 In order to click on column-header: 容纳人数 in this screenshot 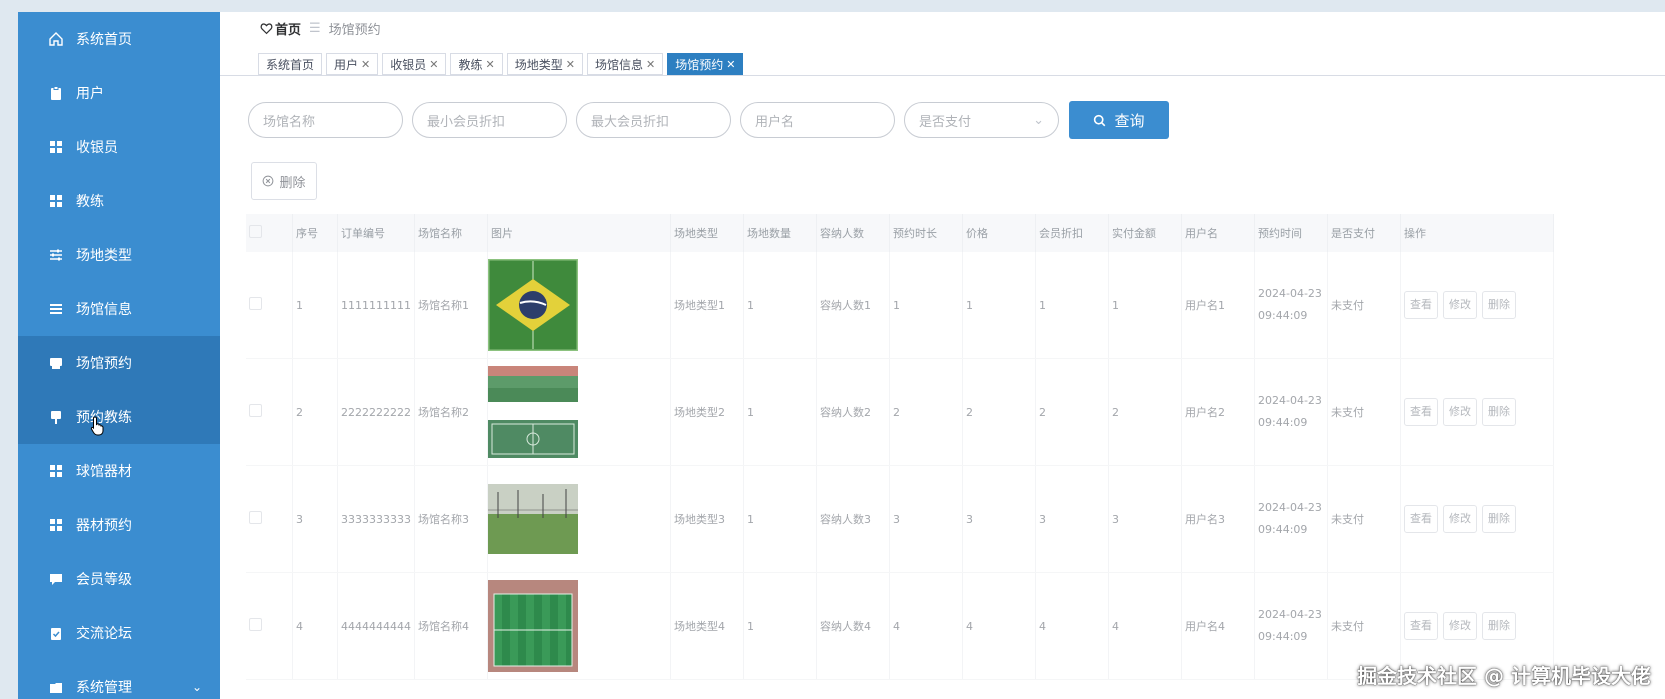, I will do `click(853, 233)`.